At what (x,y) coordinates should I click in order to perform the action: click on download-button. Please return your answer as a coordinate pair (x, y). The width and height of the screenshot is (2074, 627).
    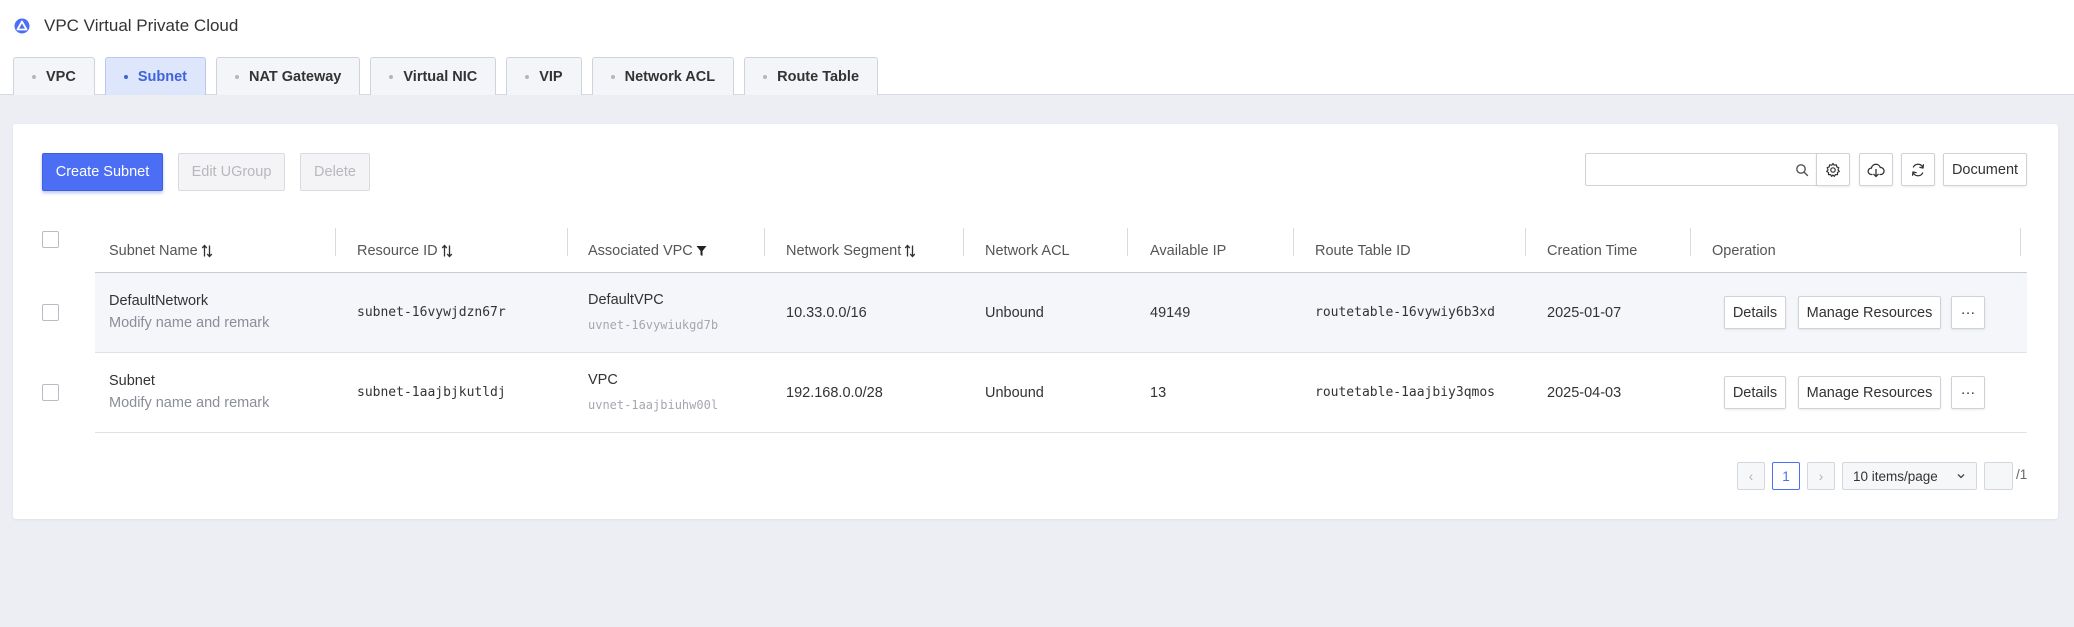
    Looking at the image, I should click on (1876, 169).